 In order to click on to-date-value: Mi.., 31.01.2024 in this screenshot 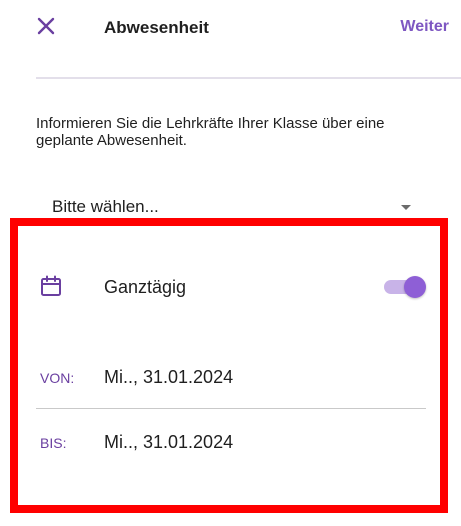, I will do `click(169, 442)`.